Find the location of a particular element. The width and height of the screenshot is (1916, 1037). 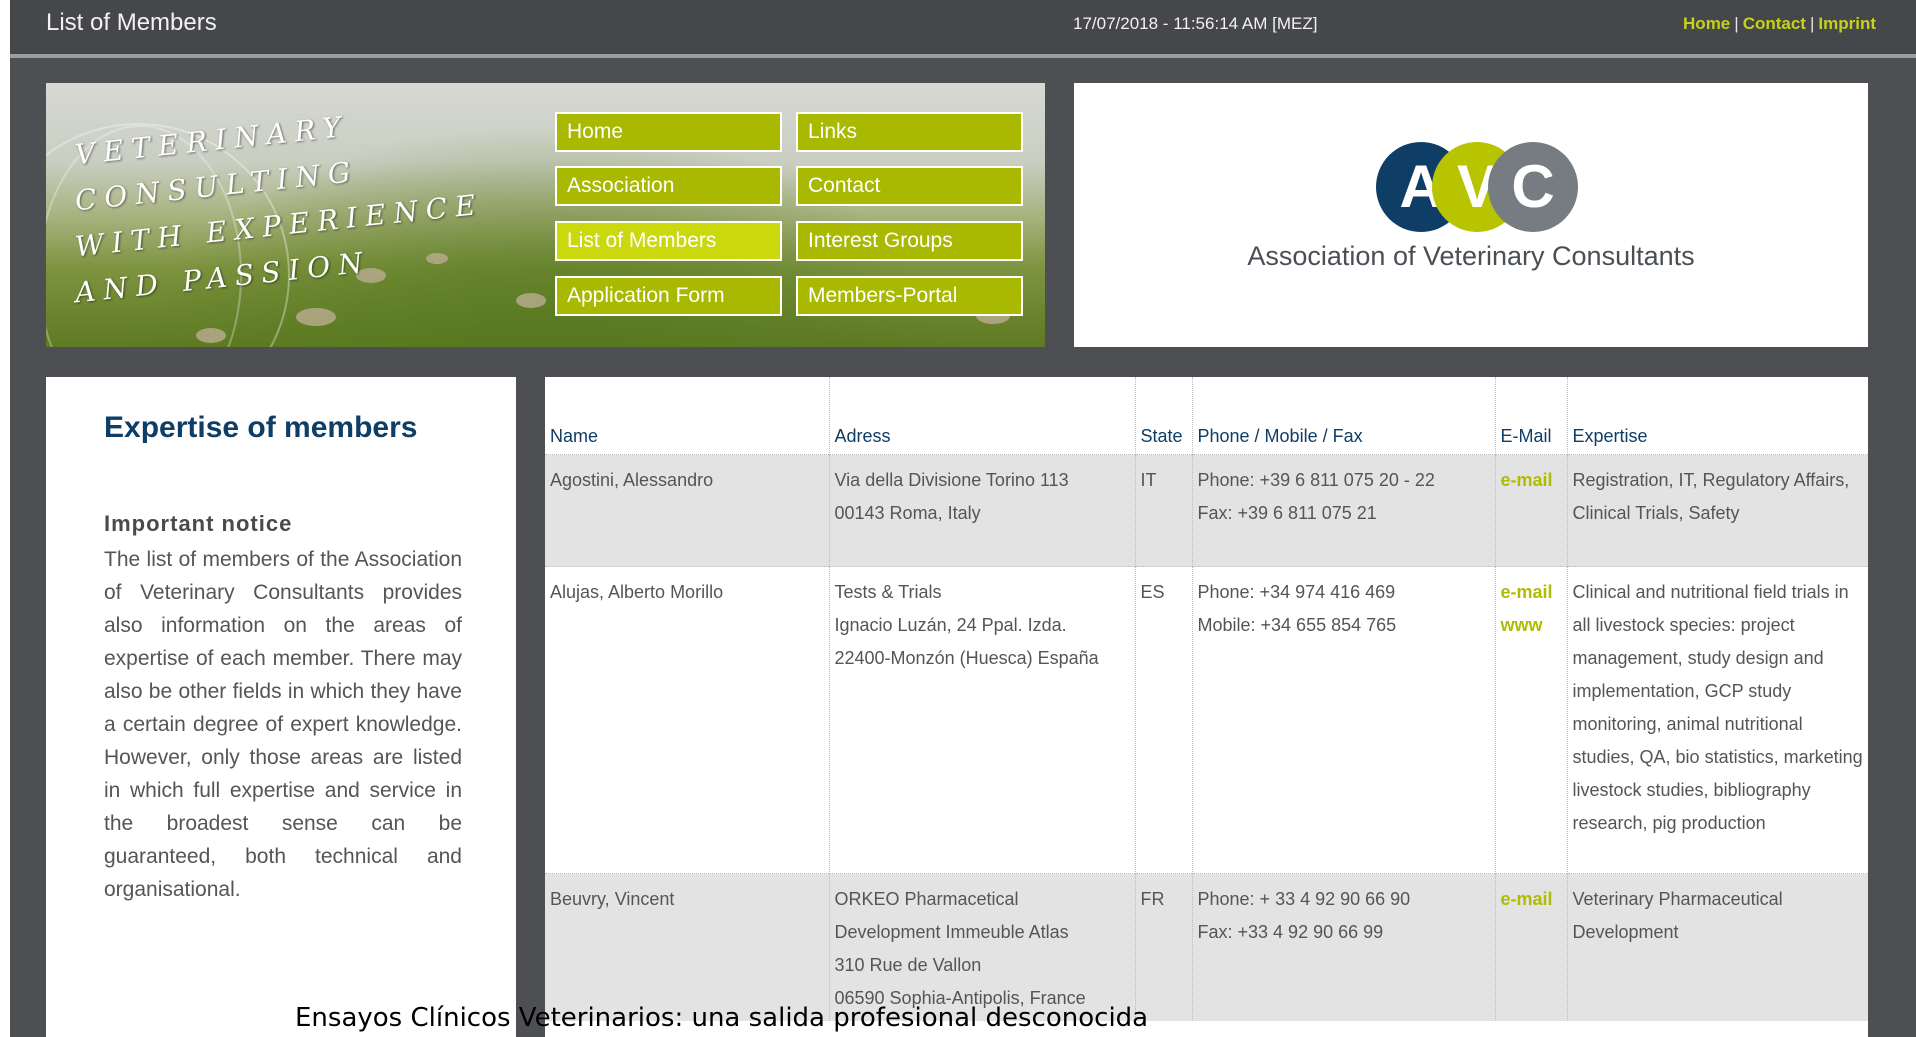

col-header-expertise: Expertise is located at coordinates (1717, 416).